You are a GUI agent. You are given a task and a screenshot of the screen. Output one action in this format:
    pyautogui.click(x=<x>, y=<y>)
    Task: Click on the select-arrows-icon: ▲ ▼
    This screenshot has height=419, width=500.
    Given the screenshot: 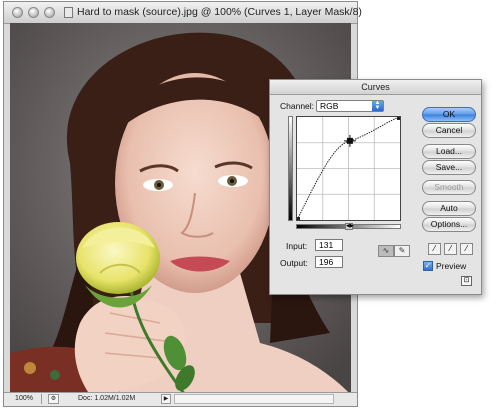 What is the action you would take?
    pyautogui.click(x=377, y=105)
    